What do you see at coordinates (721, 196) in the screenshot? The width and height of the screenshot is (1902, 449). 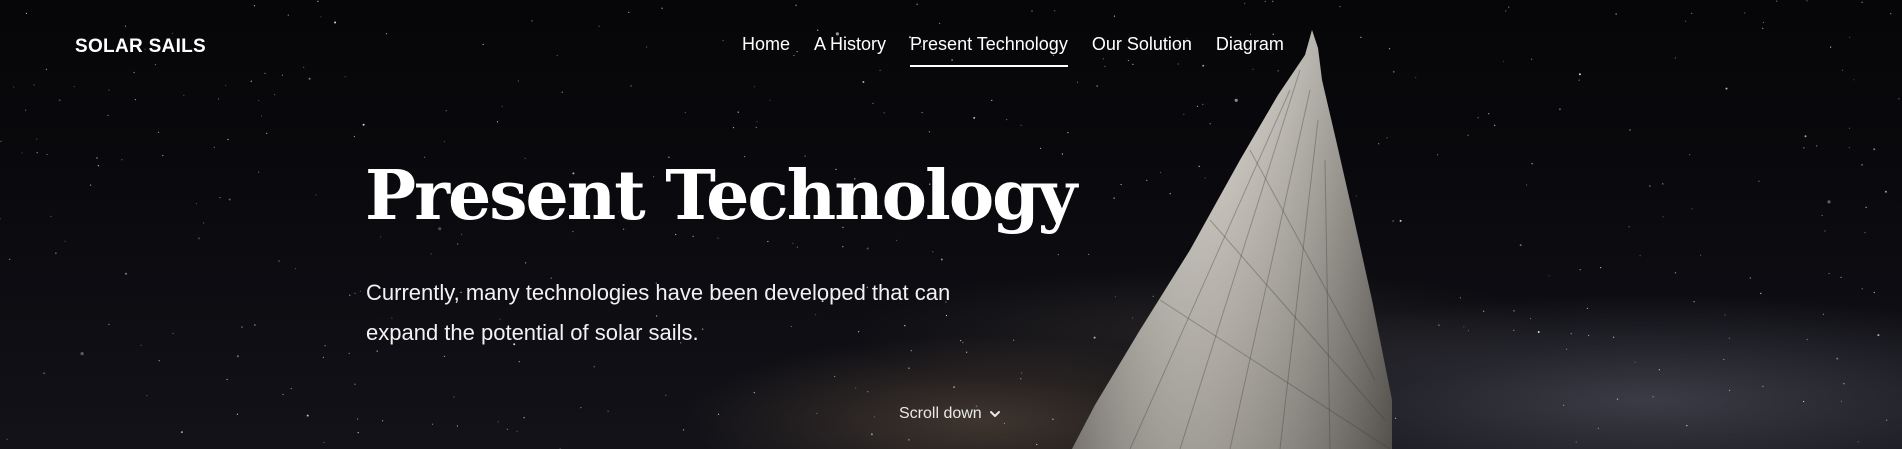 I see `page-title: Present Technology` at bounding box center [721, 196].